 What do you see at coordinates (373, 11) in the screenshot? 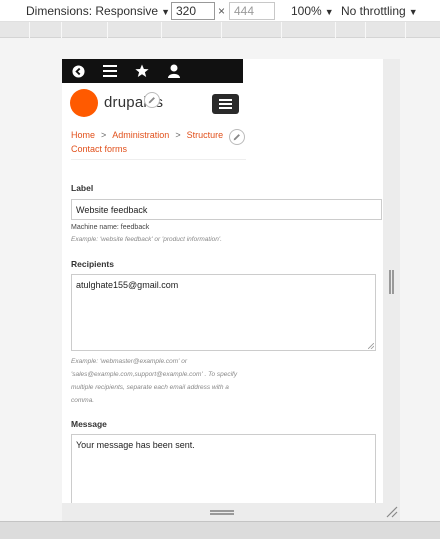
I see `throttling-value: No throttling` at bounding box center [373, 11].